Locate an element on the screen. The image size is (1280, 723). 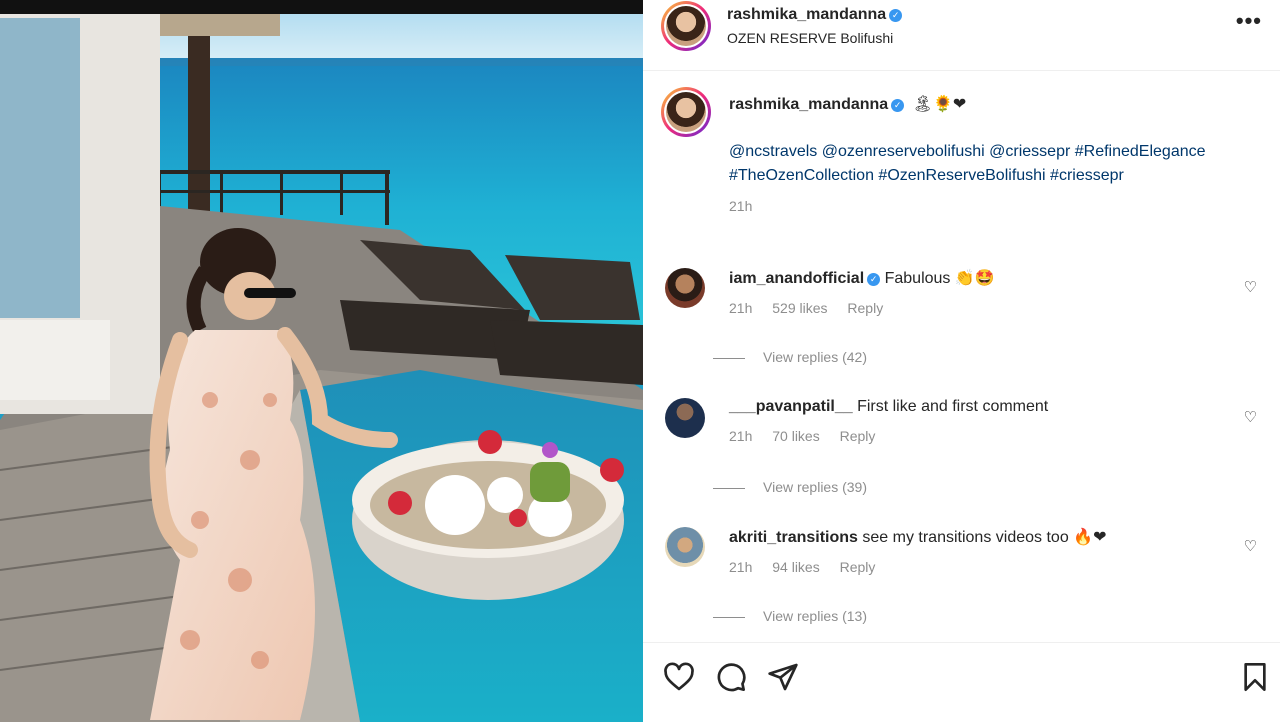
caption-time: 21h is located at coordinates (989, 206).